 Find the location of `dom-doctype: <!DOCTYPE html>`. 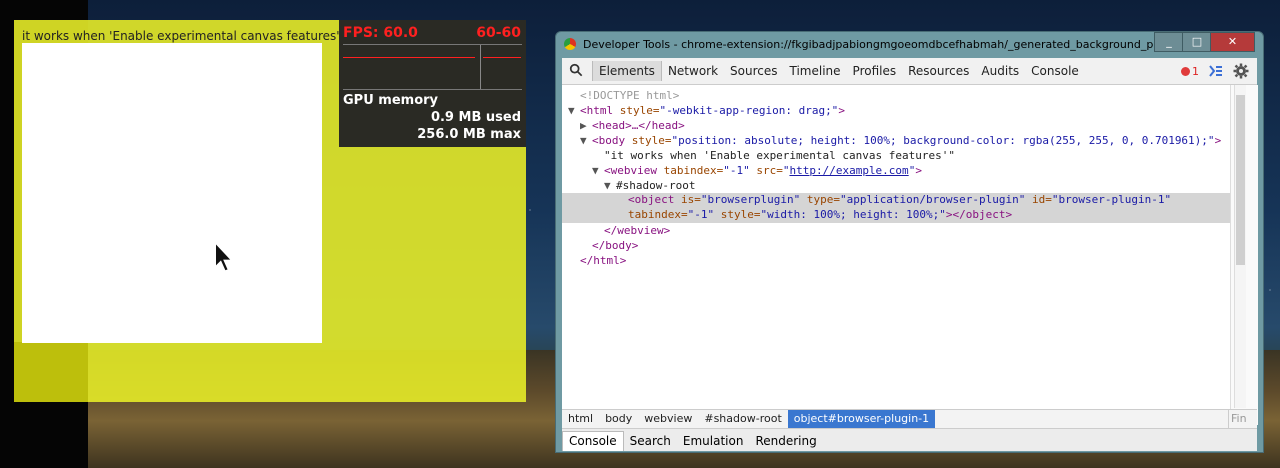

dom-doctype: <!DOCTYPE html> is located at coordinates (629, 95).